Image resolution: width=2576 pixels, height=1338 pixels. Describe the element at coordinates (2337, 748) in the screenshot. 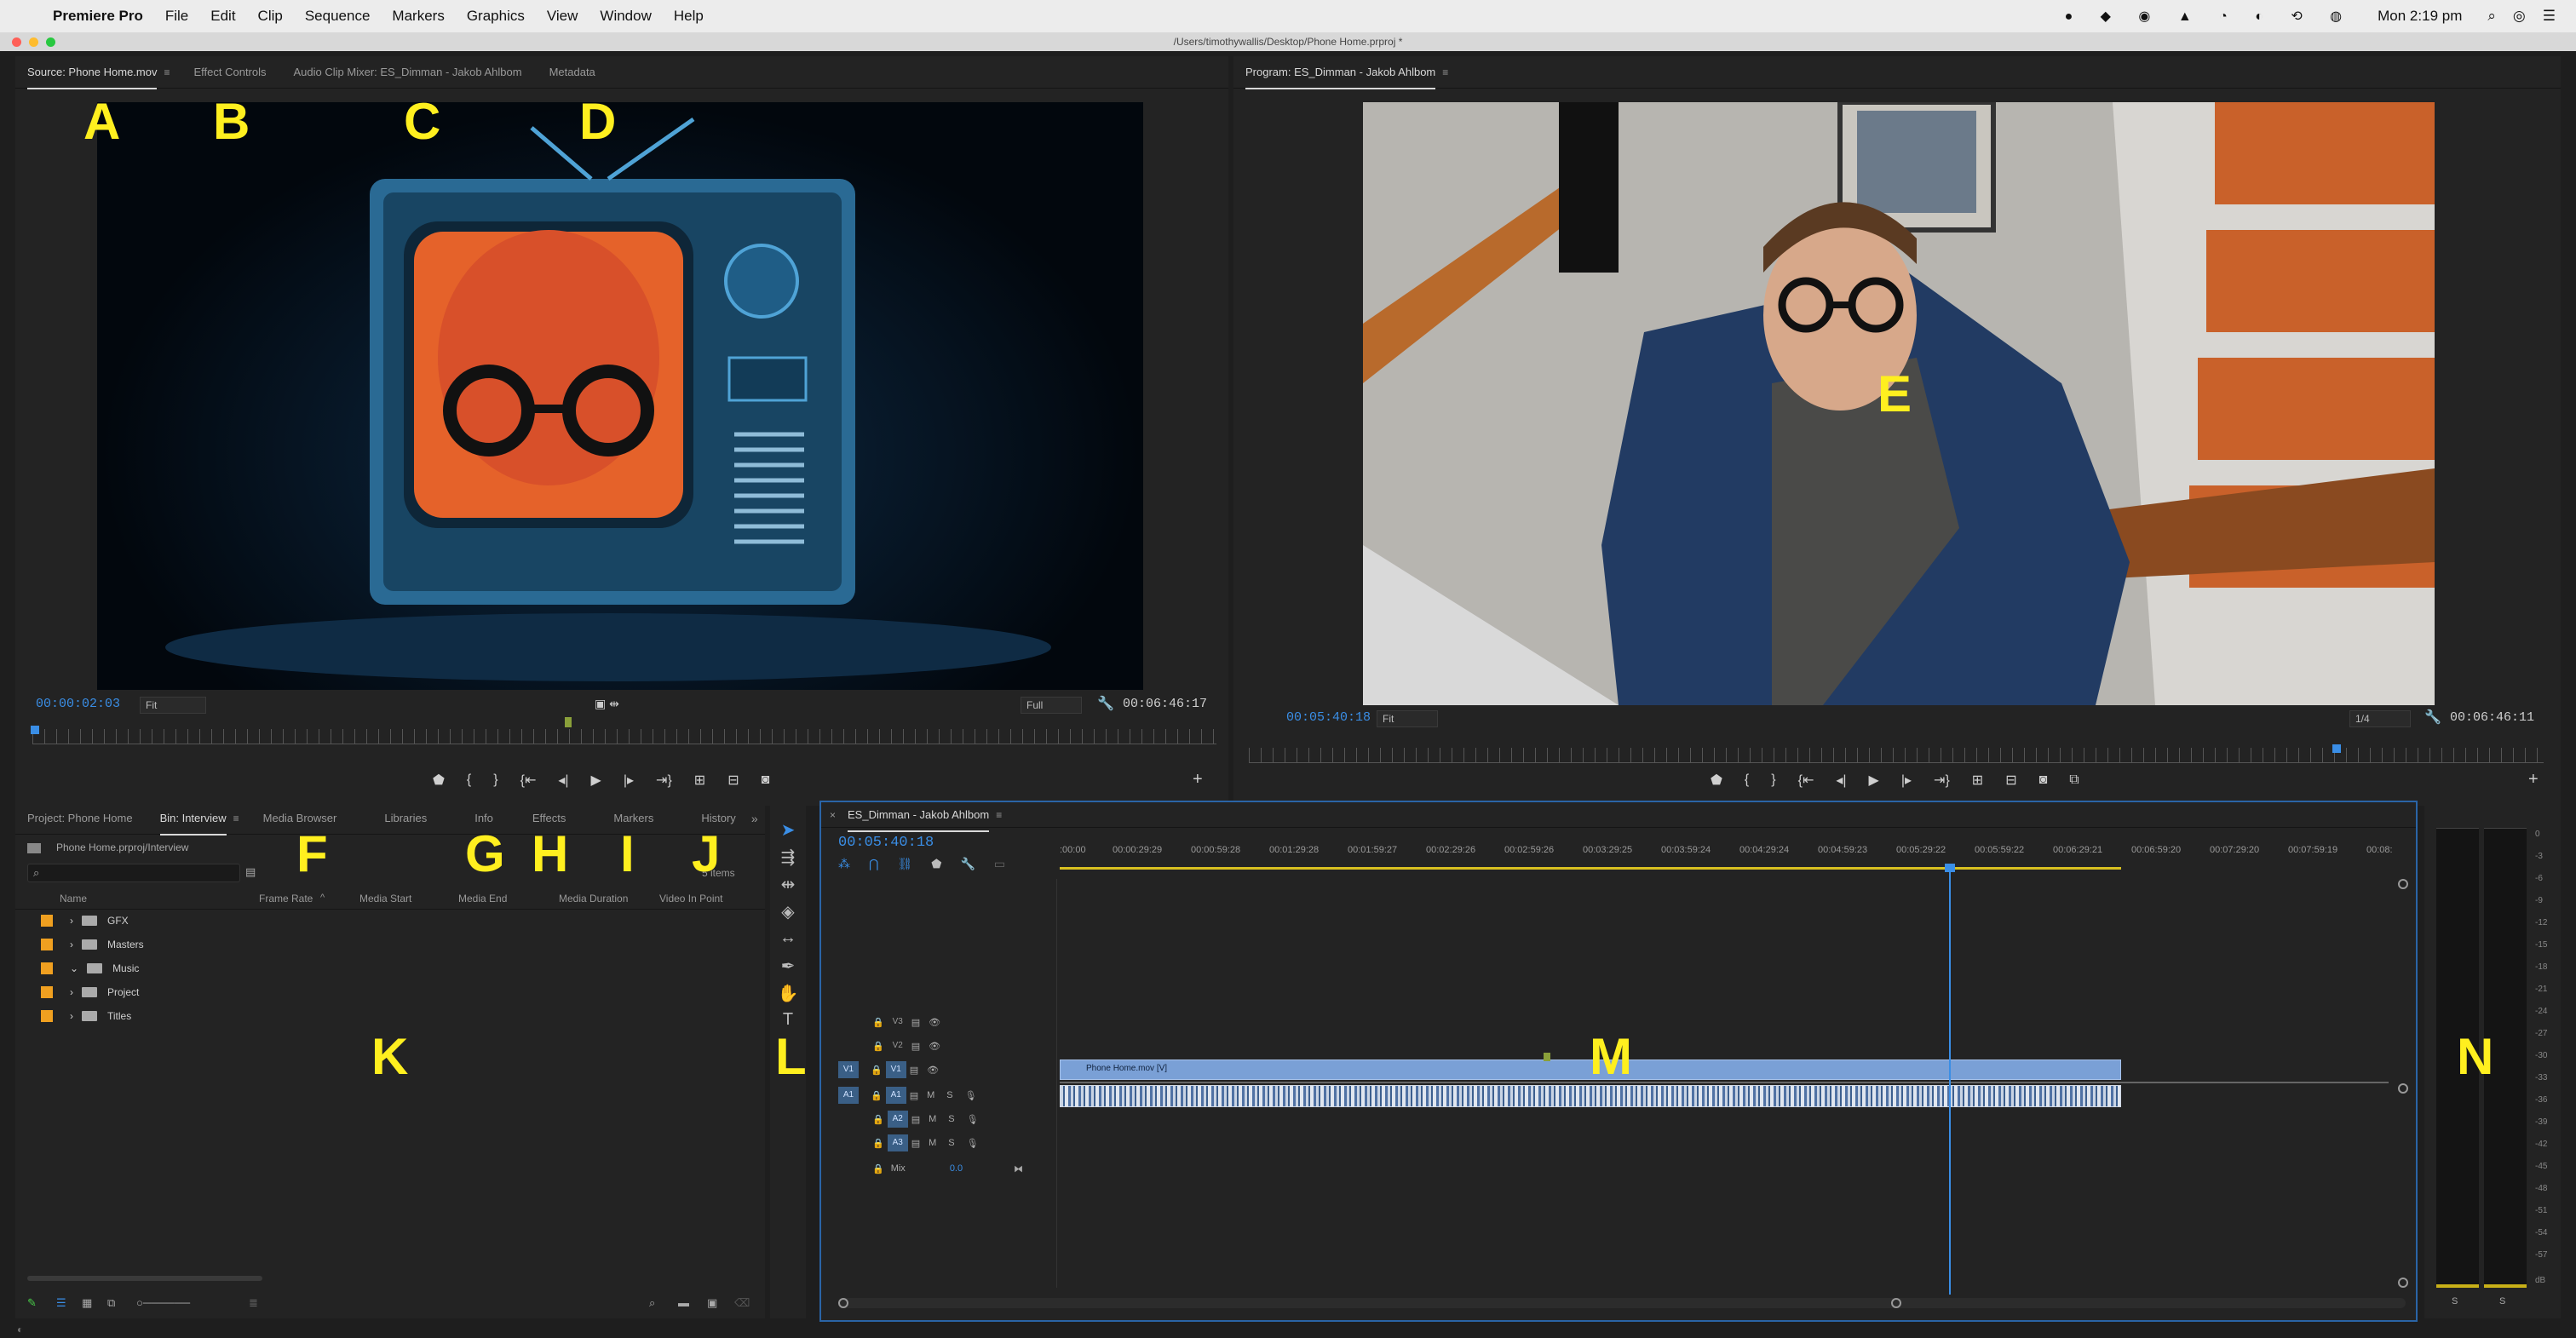

I see `program-playhead` at that location.